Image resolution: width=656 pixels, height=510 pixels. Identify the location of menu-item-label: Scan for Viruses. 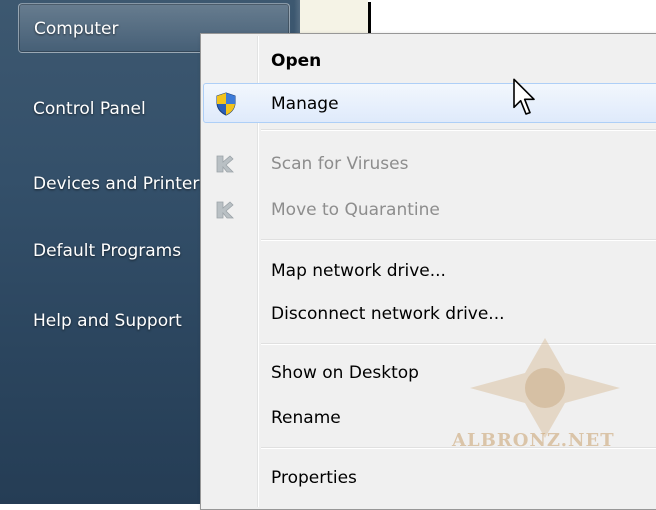
(340, 164).